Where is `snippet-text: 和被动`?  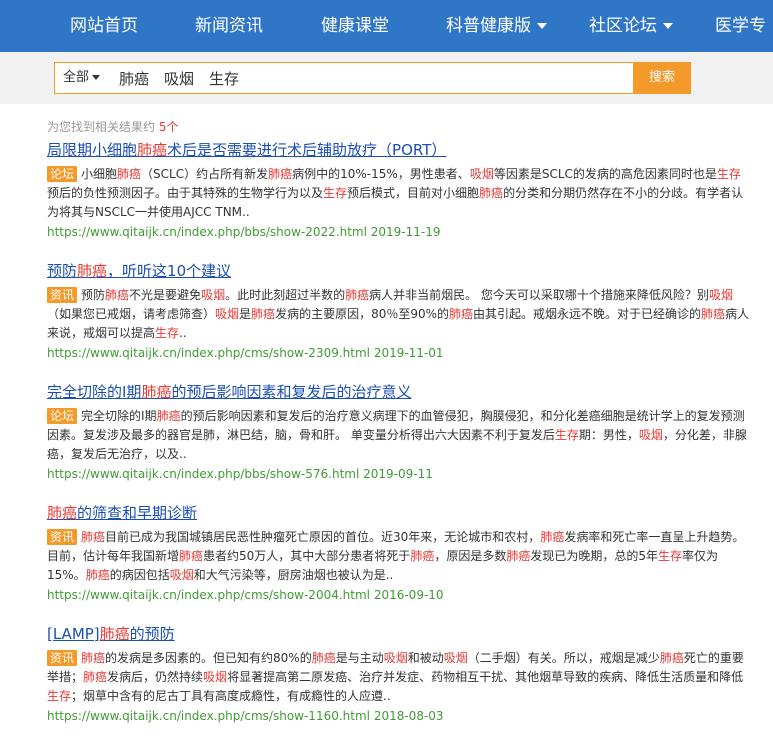 snippet-text: 和被动 is located at coordinates (425, 658).